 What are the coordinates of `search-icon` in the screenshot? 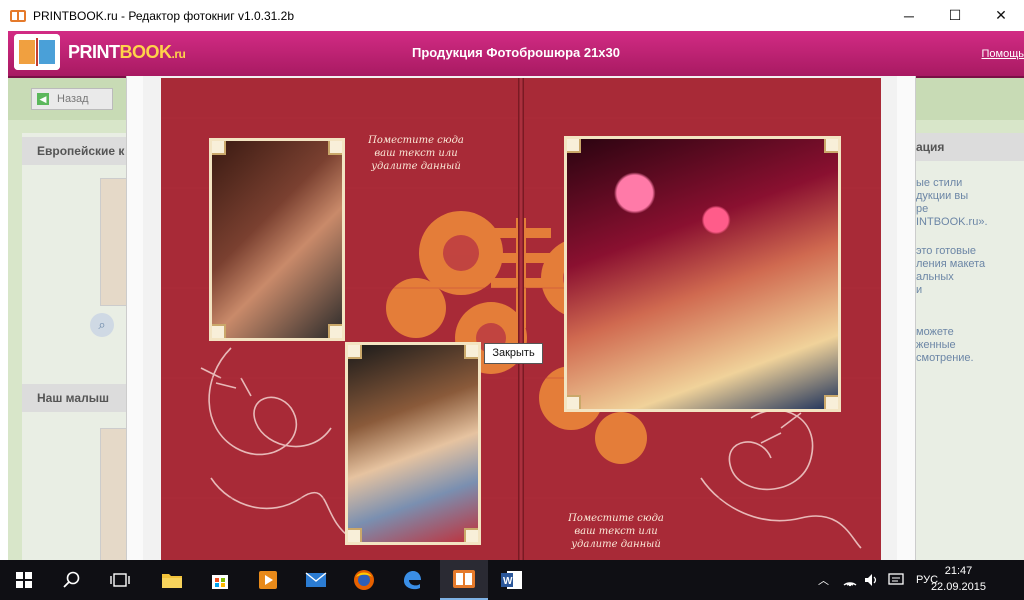 It's located at (71, 579).